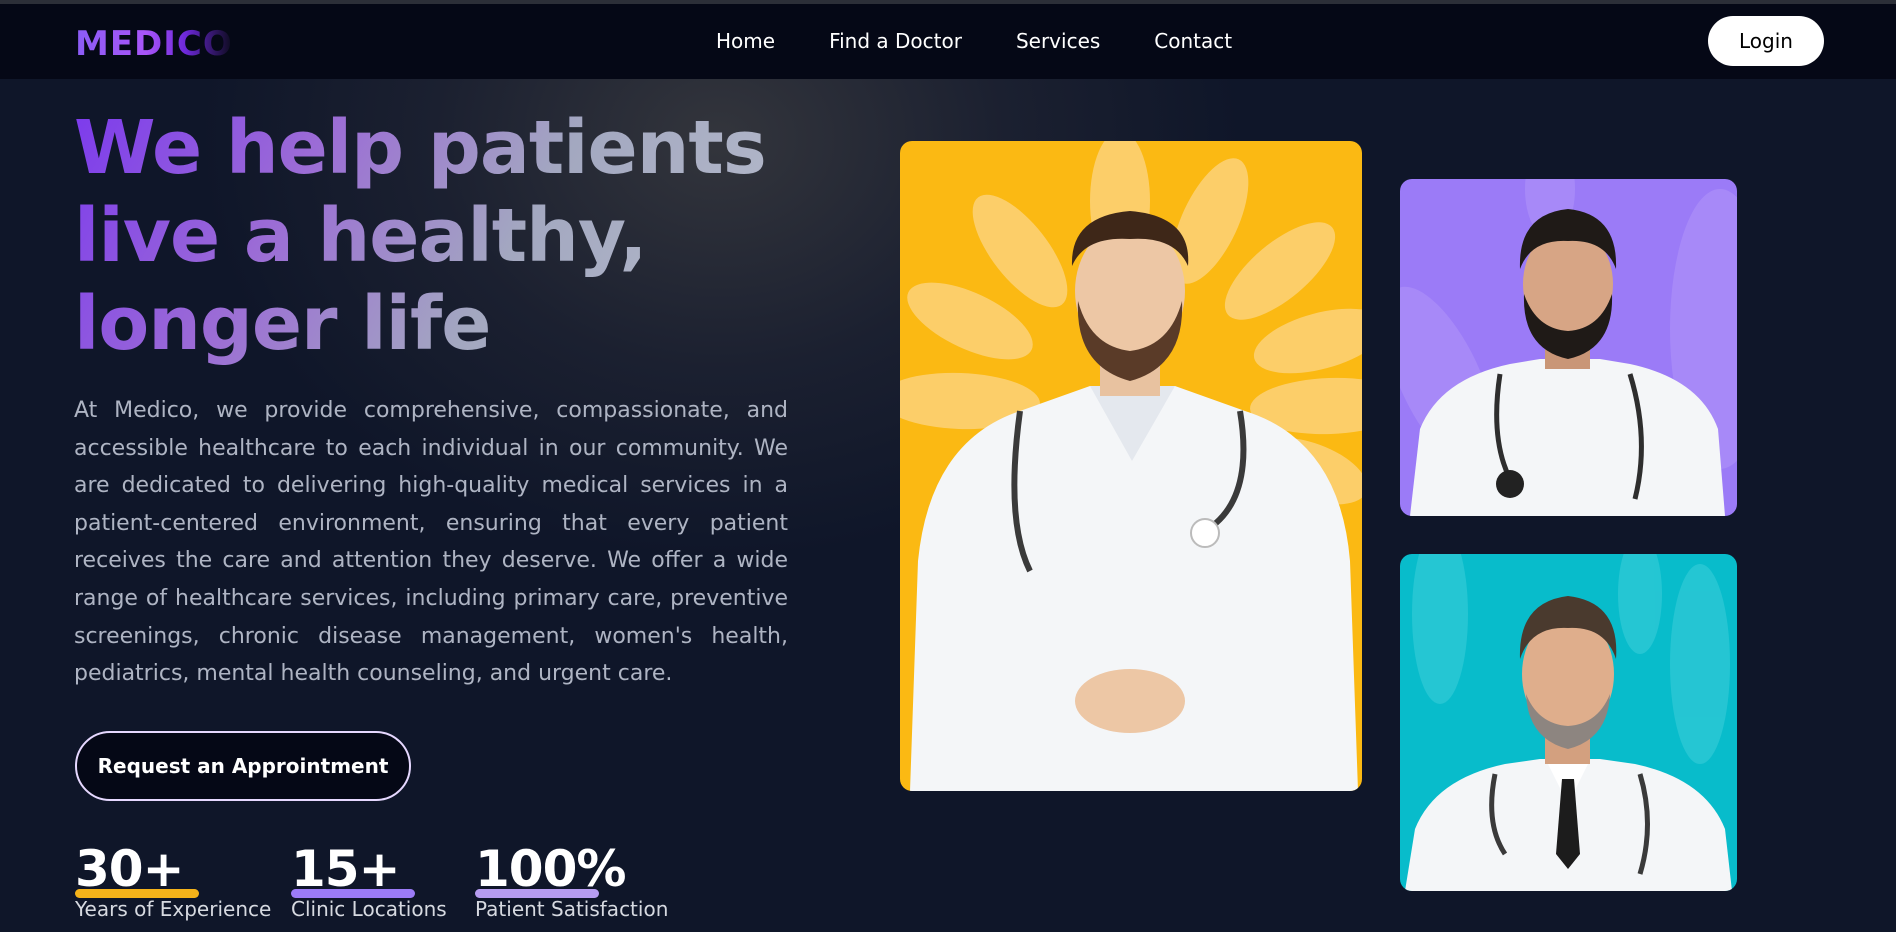  I want to click on doctor-card-top, so click(1568, 347).